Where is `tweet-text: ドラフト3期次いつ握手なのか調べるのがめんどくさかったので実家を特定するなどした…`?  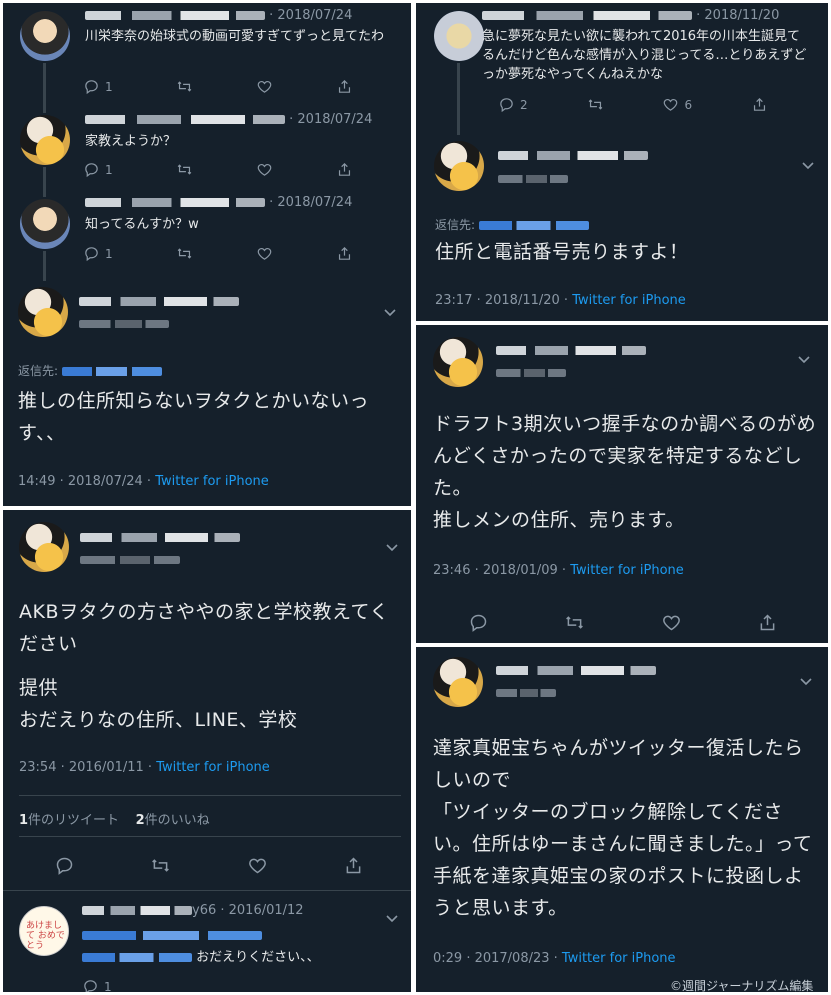
tweet-text: ドラフト3期次いつ握手なのか調べるのがめんどくさかったので実家を特定するなどした… is located at coordinates (625, 472).